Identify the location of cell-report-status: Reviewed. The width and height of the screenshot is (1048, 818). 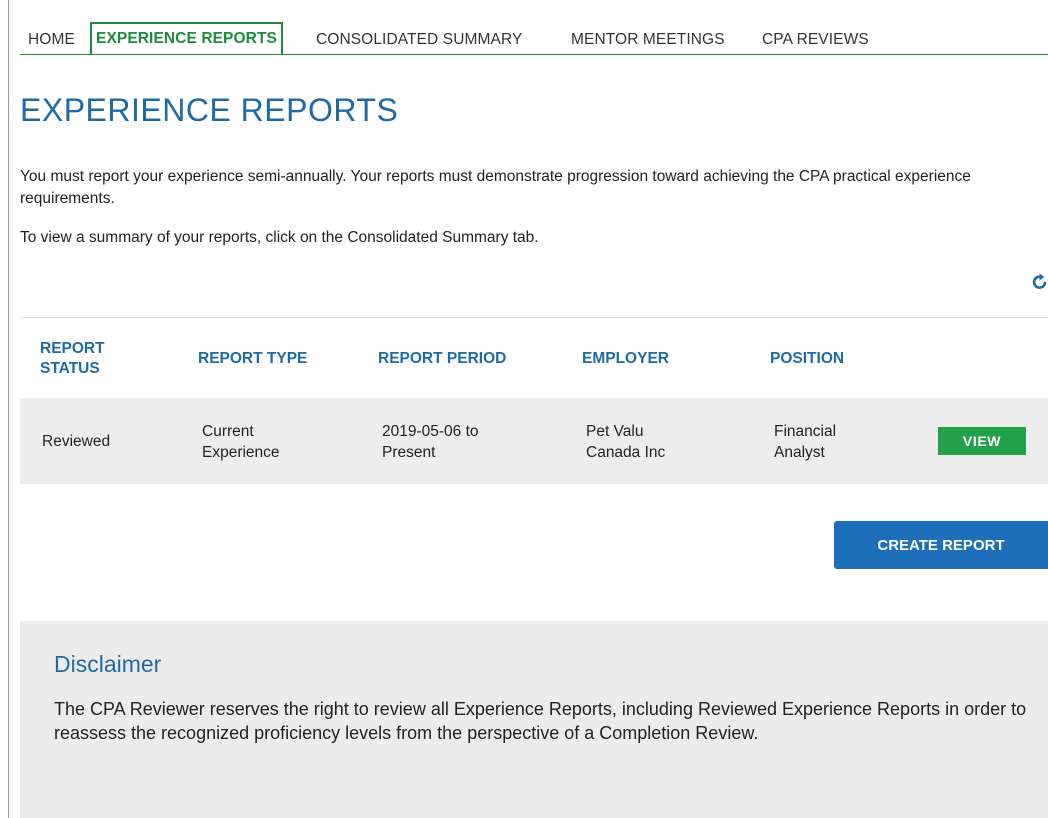
(76, 441).